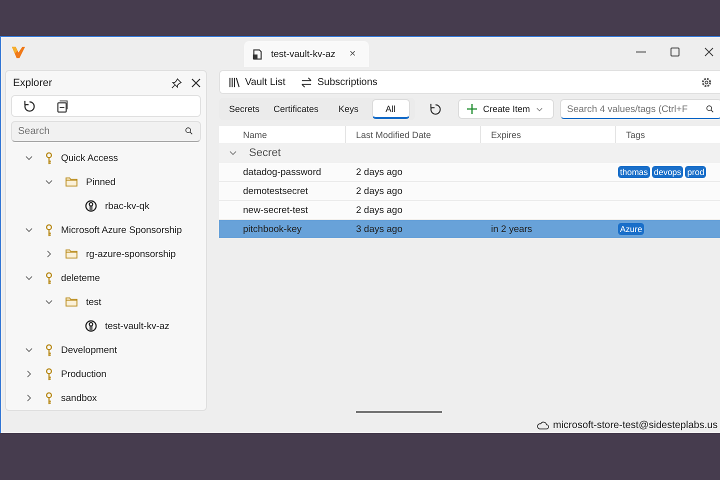  Describe the element at coordinates (640, 109) in the screenshot. I see `search-field: Search 4 values/tags (Ctrl+F` at that location.